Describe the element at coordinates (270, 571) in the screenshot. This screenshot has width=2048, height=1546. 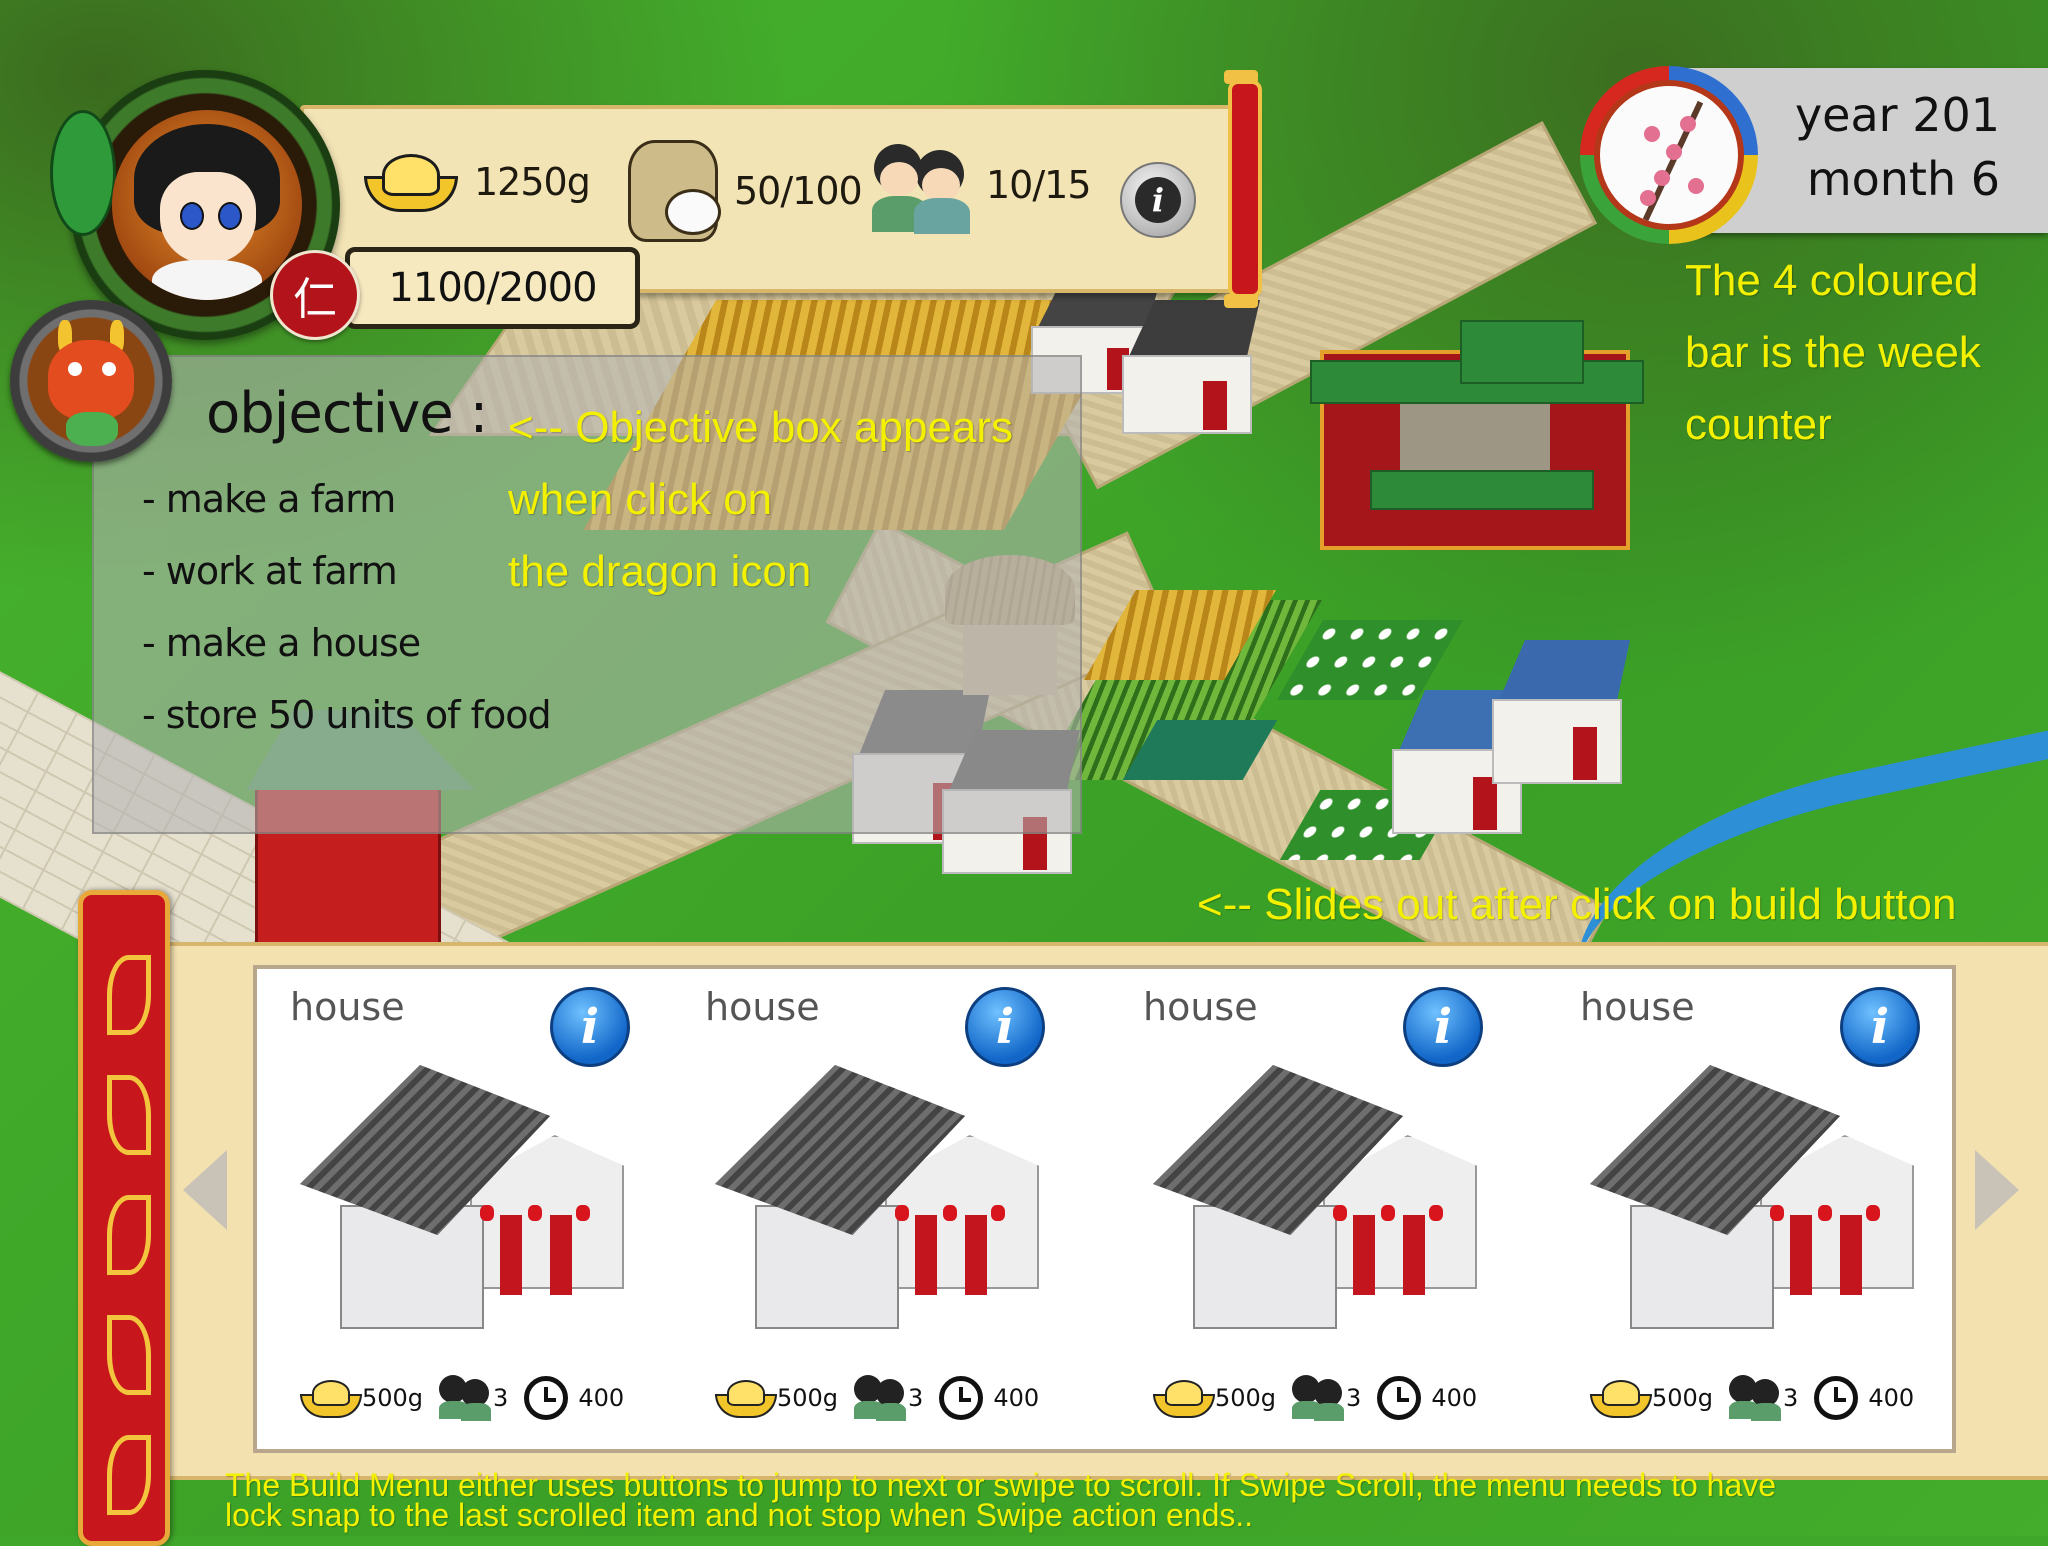
I see `objective-item: - work at farm` at that location.